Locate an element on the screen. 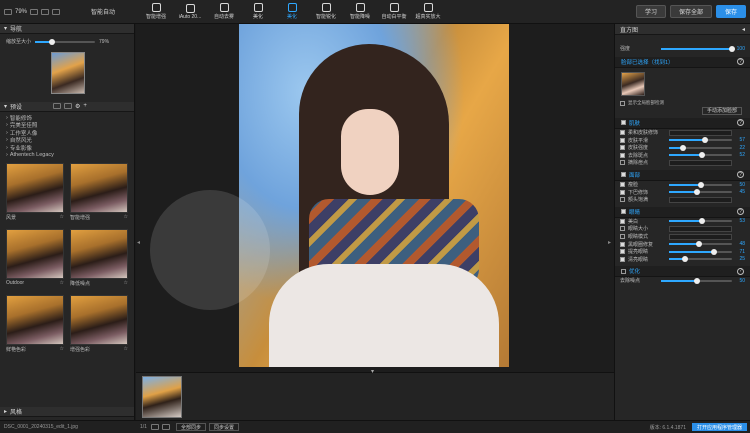 The width and height of the screenshot is (750, 433). faces-header: 脸部已选择（找到1） ? is located at coordinates (682, 62).